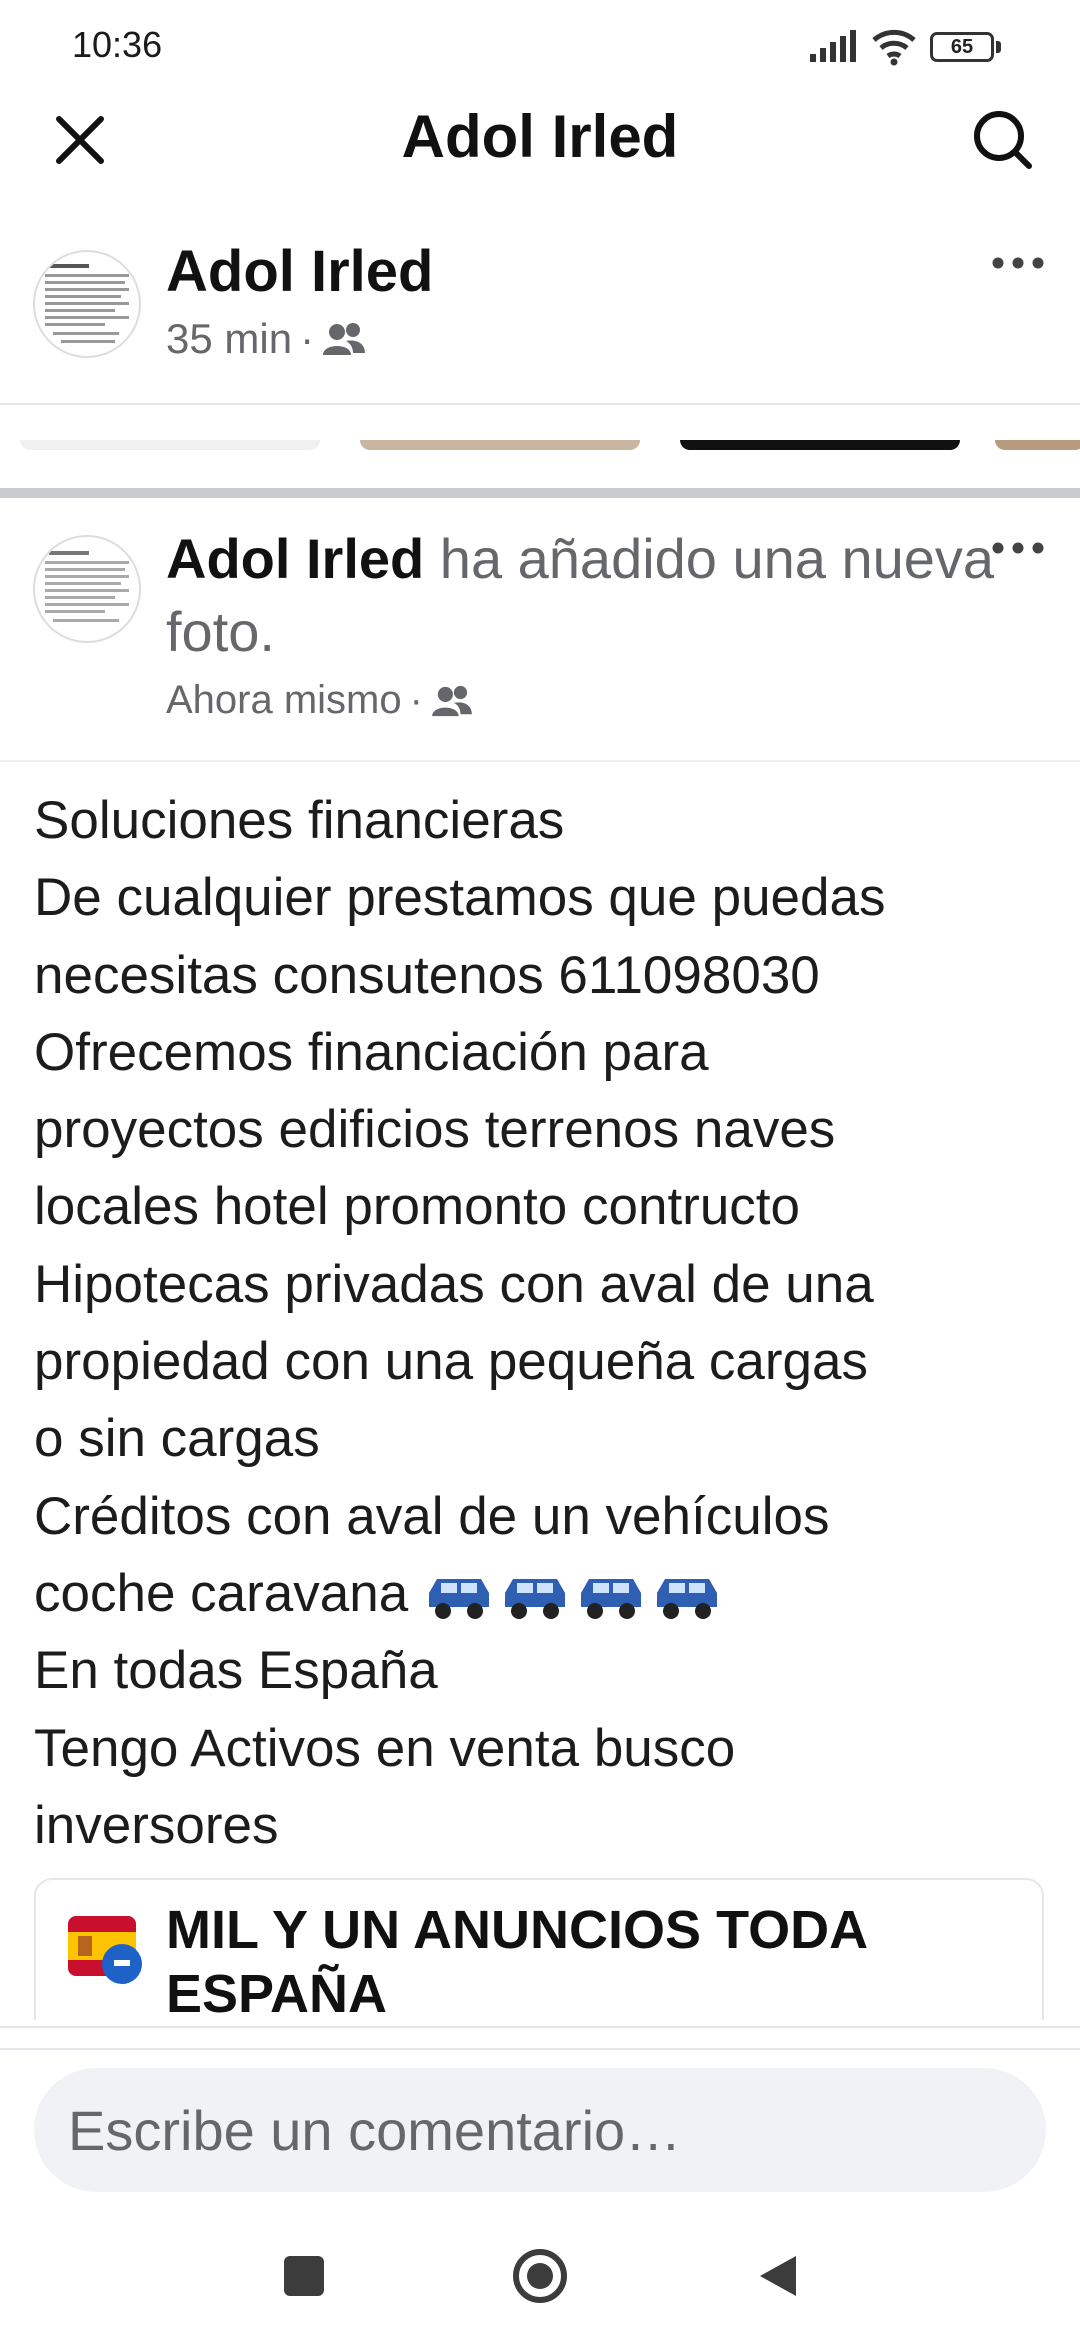 This screenshot has height=2340, width=1080. I want to click on recent-apps-icon, so click(304, 2276).